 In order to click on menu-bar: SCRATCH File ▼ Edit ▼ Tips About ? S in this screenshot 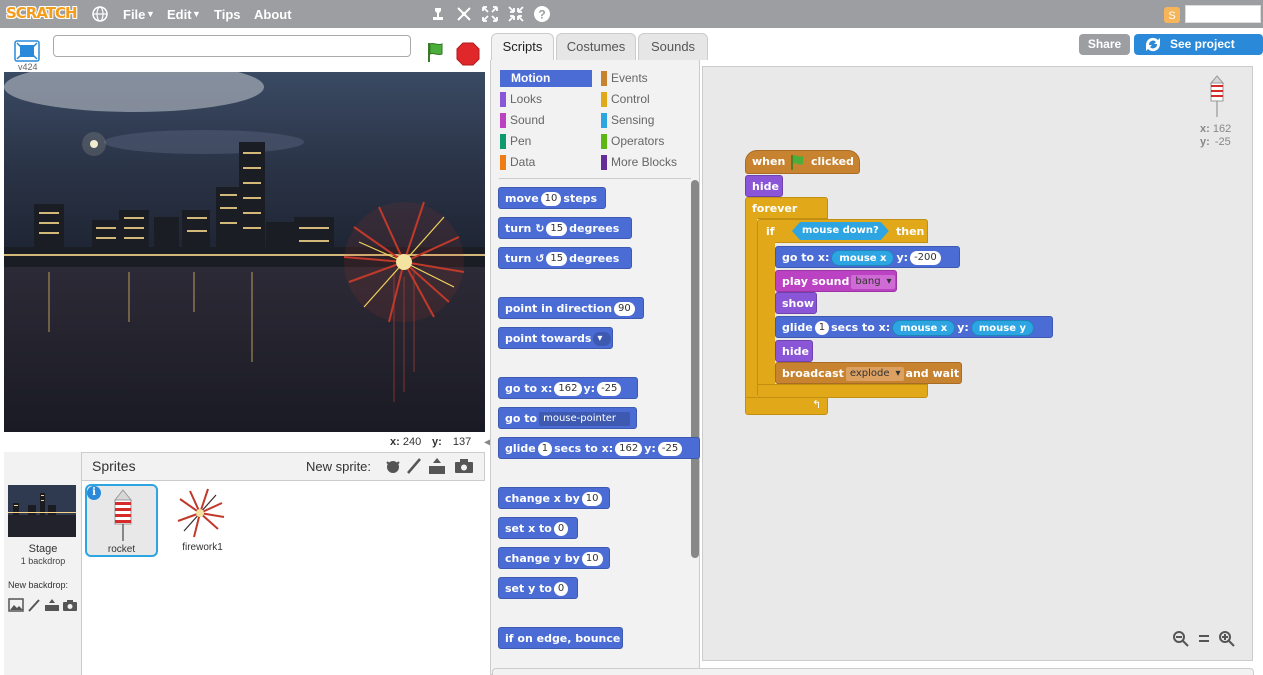, I will do `click(631, 14)`.